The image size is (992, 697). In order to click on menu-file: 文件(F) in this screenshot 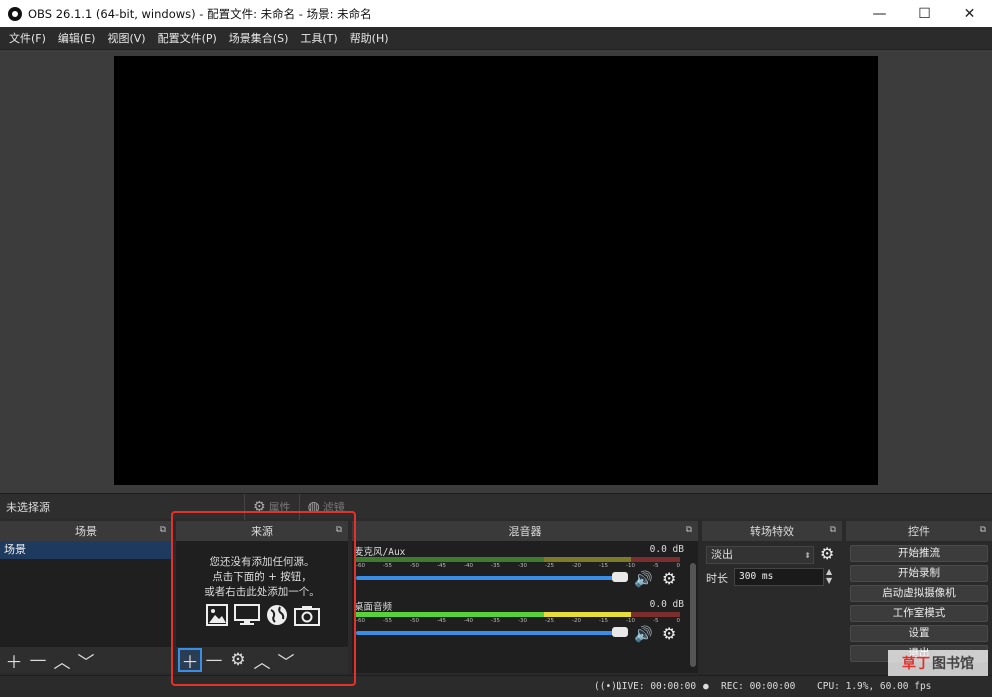, I will do `click(27, 38)`.